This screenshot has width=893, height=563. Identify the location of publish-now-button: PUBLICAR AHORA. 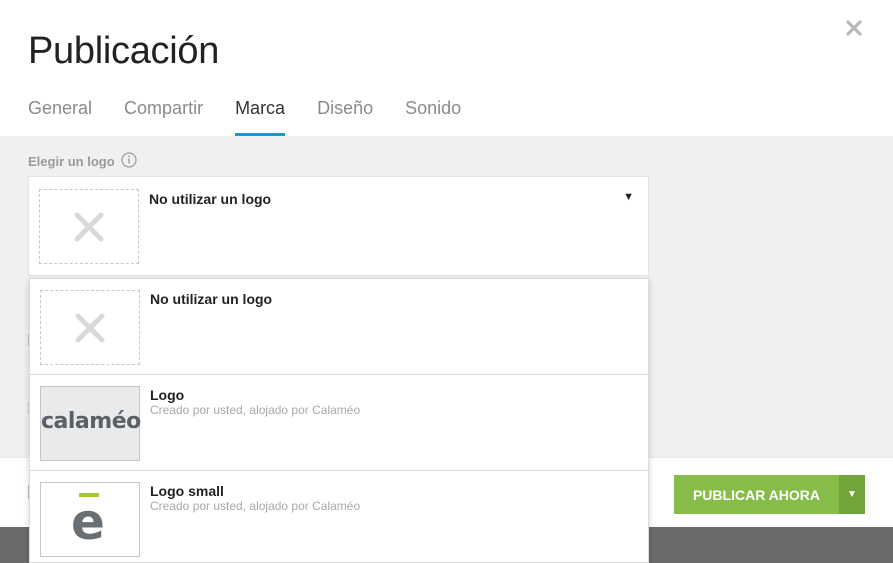
(756, 494).